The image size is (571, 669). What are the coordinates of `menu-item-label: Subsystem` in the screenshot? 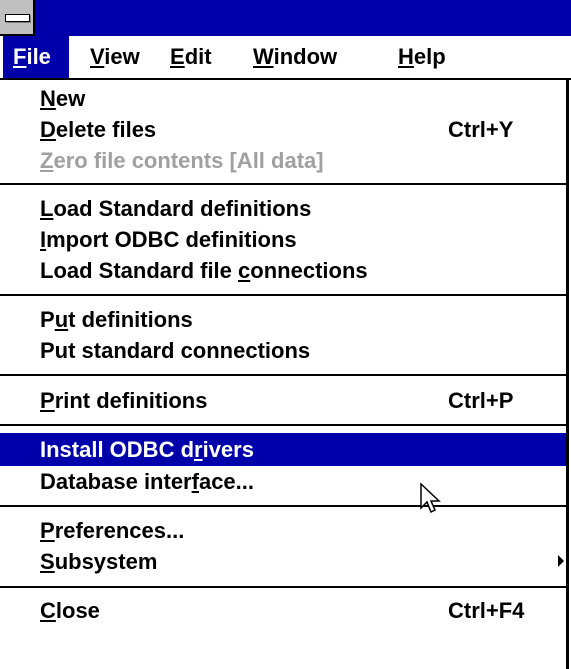 It's located at (99, 561).